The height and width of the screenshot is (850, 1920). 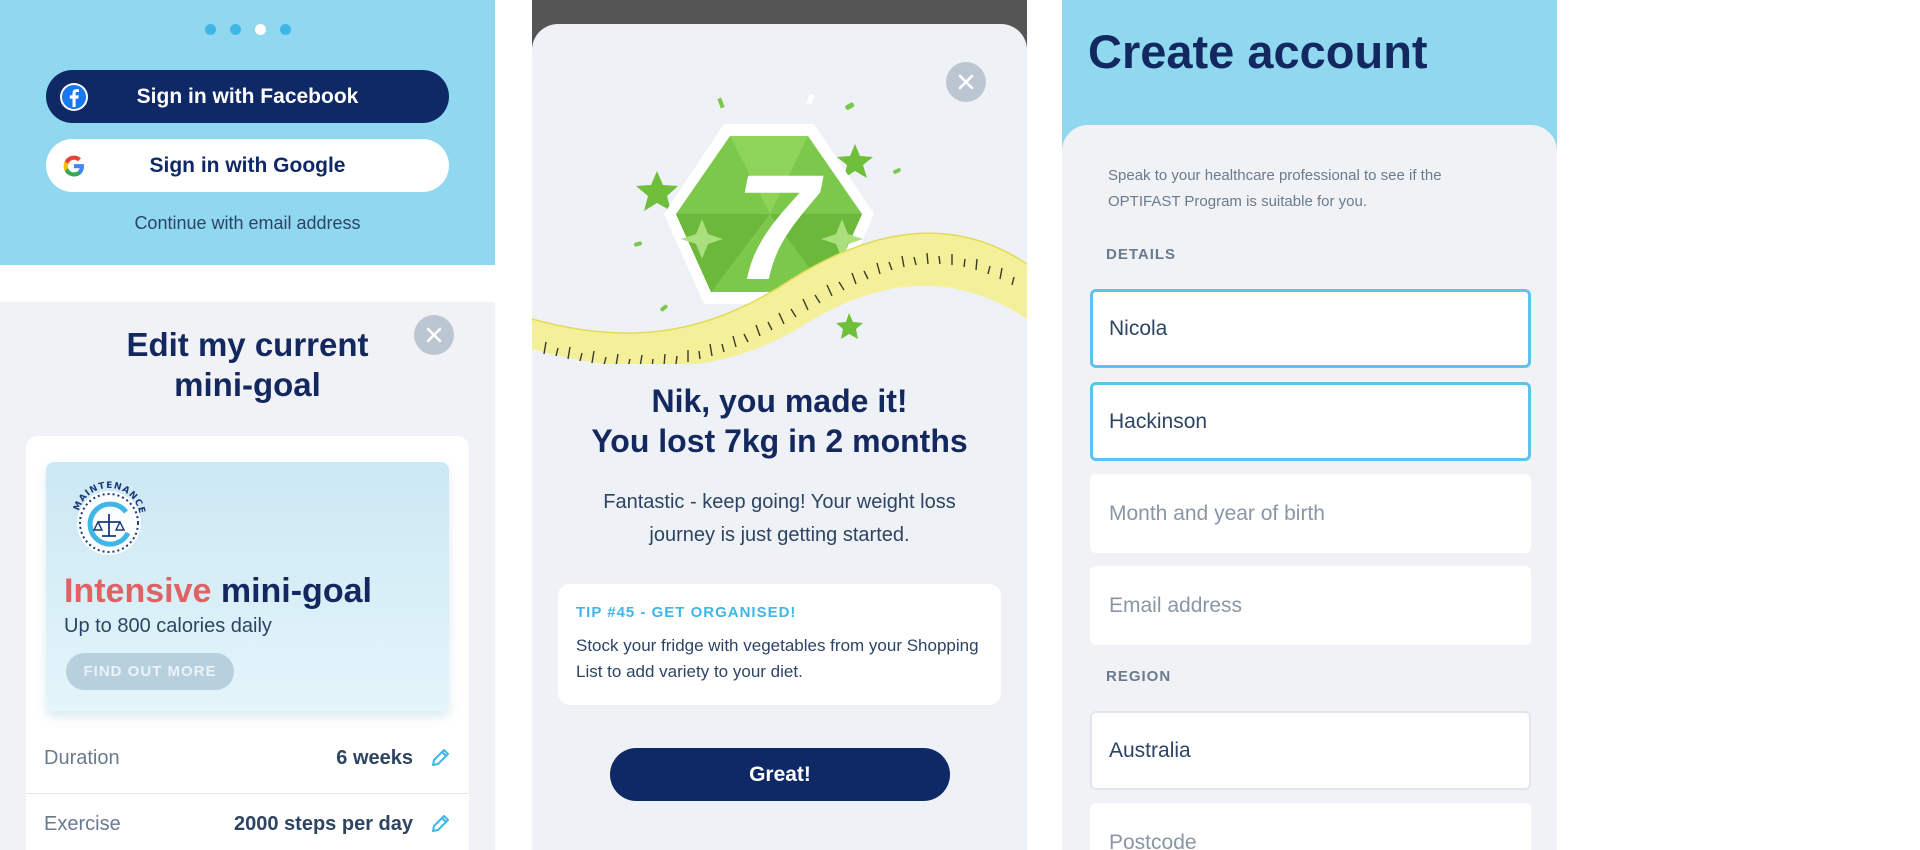 I want to click on achievement-badge-icon: 7, so click(x=779, y=228).